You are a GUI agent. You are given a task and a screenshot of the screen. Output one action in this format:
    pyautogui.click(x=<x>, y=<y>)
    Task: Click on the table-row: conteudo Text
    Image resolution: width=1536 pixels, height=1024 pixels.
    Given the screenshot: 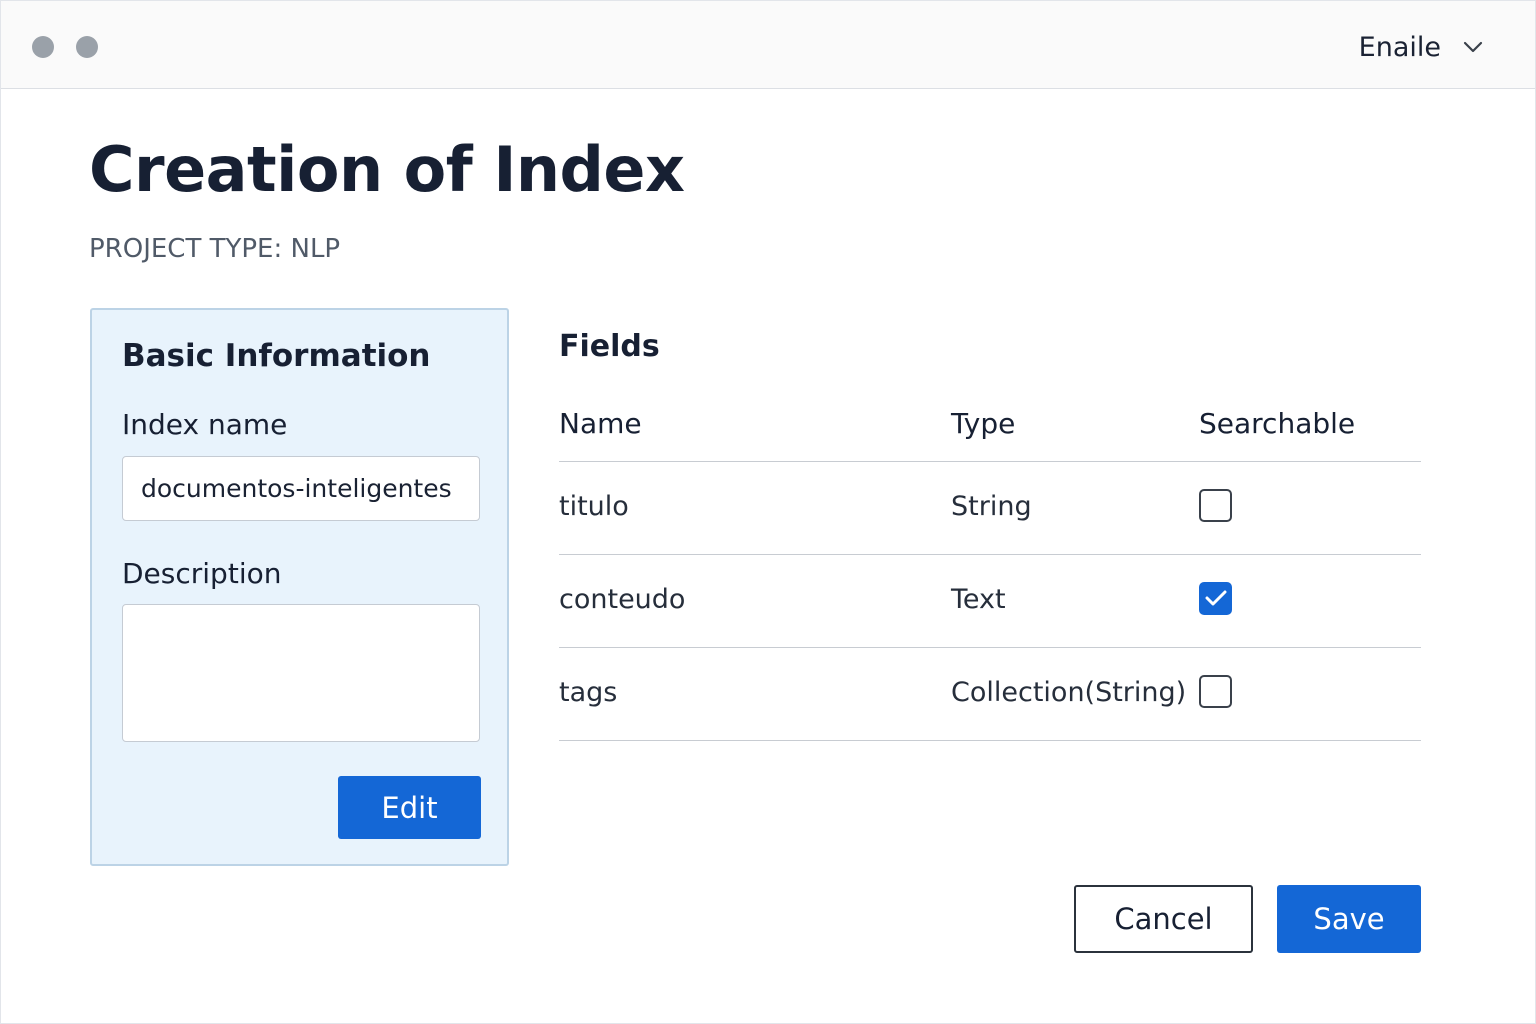 What is the action you would take?
    pyautogui.click(x=990, y=601)
    